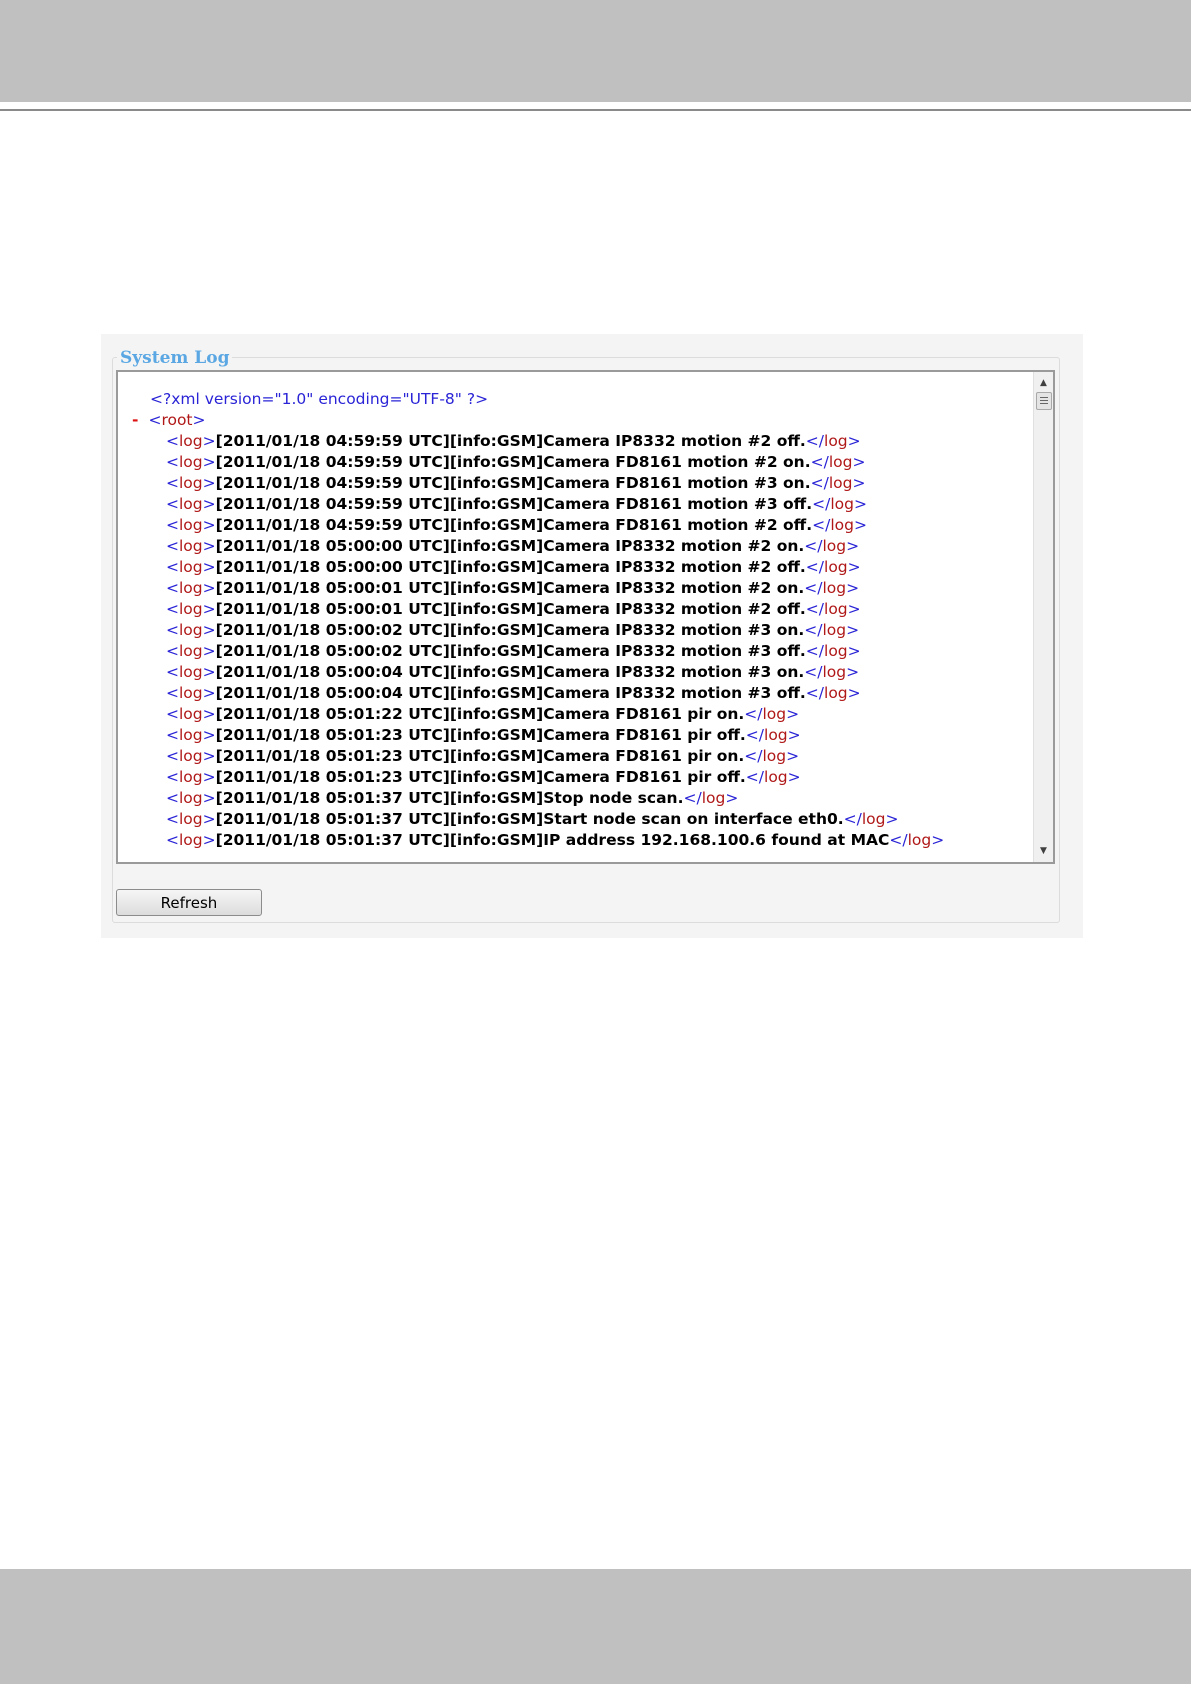 This screenshot has height=1684, width=1191. Describe the element at coordinates (595, 105) in the screenshot. I see `header-gap` at that location.